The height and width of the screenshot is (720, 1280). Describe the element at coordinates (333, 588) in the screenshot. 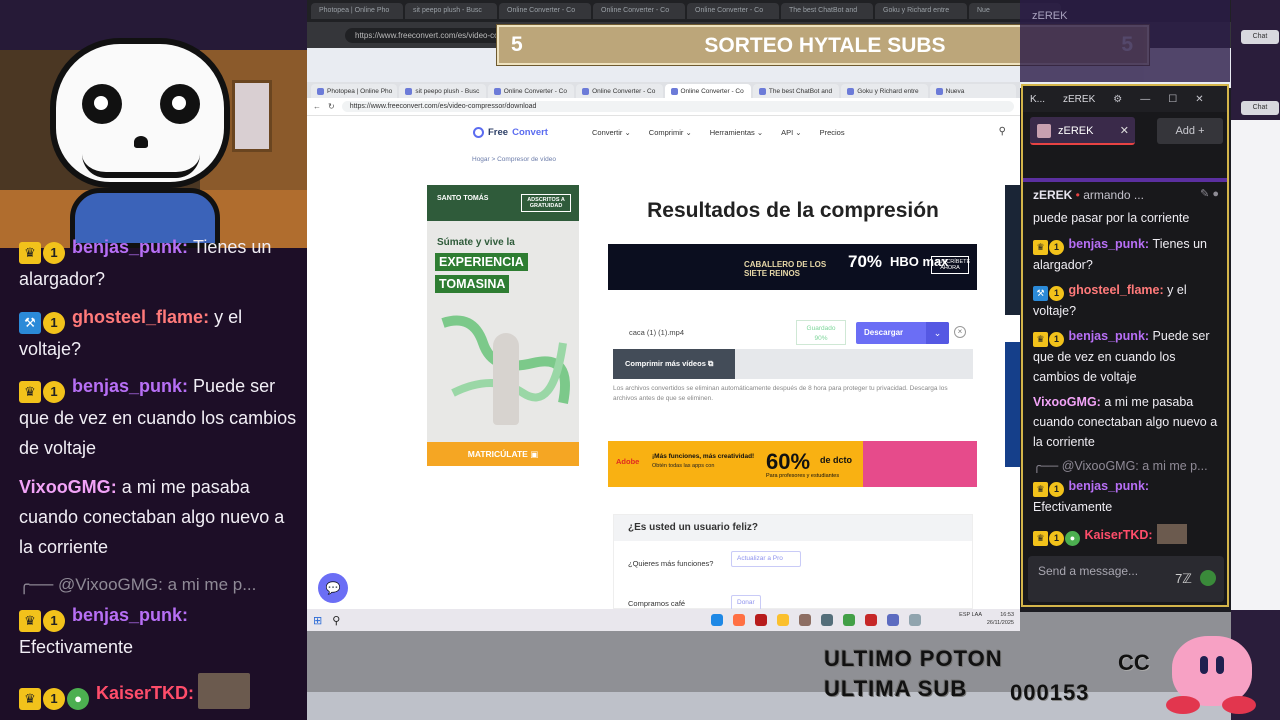

I see `chat-bubble-icon: 💬` at that location.